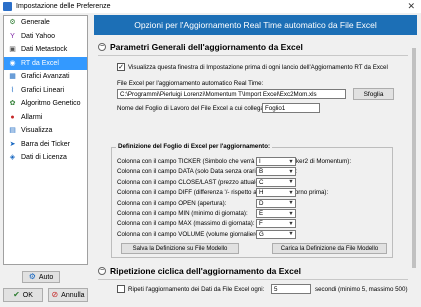 The image size is (421, 307). Describe the element at coordinates (23, 295) in the screenshot. I see `ok-button: ✔ OK` at that location.